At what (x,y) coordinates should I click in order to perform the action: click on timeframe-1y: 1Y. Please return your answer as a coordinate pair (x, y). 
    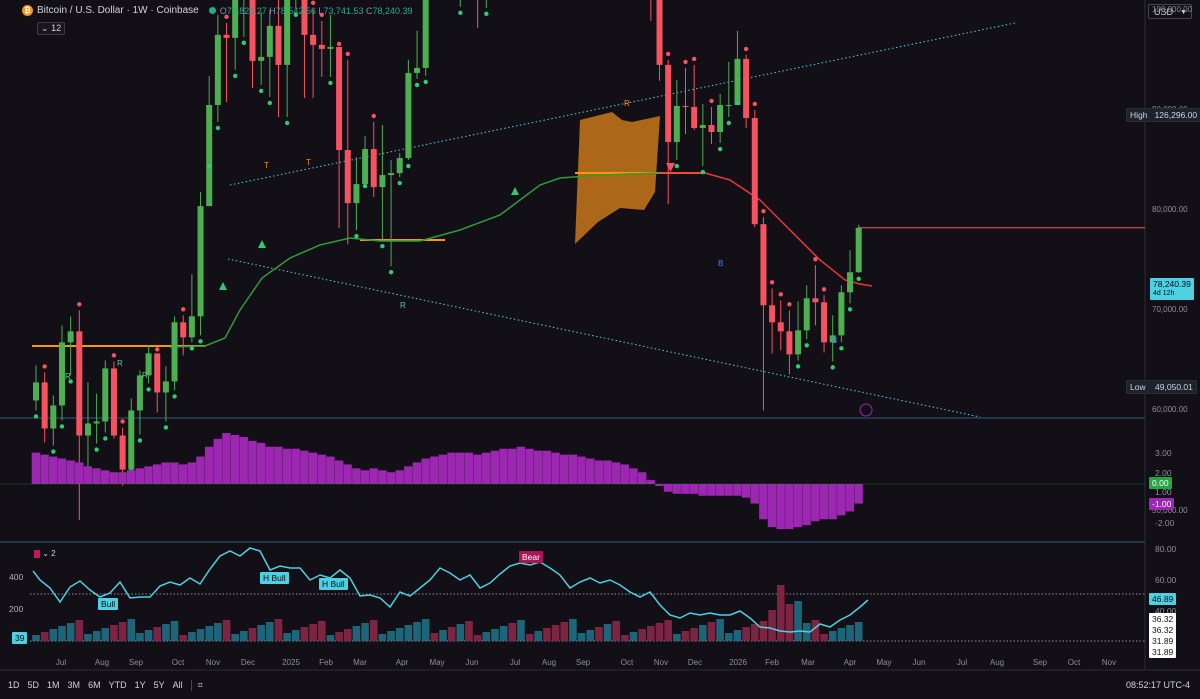
    Looking at the image, I should click on (140, 685).